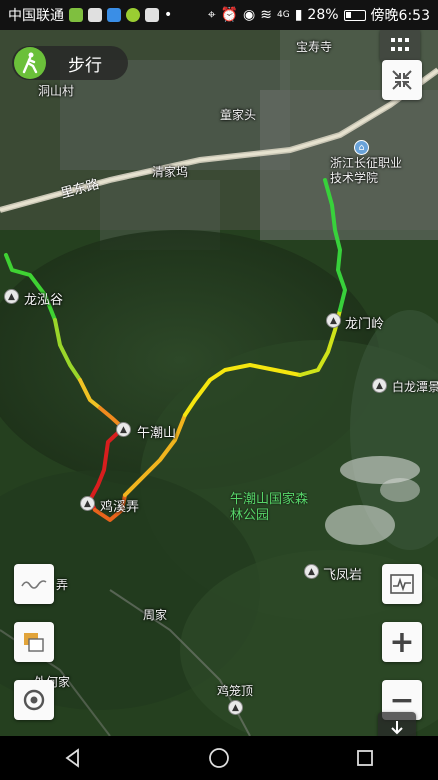  Describe the element at coordinates (62, 585) in the screenshot. I see `place-label: 弄` at that location.